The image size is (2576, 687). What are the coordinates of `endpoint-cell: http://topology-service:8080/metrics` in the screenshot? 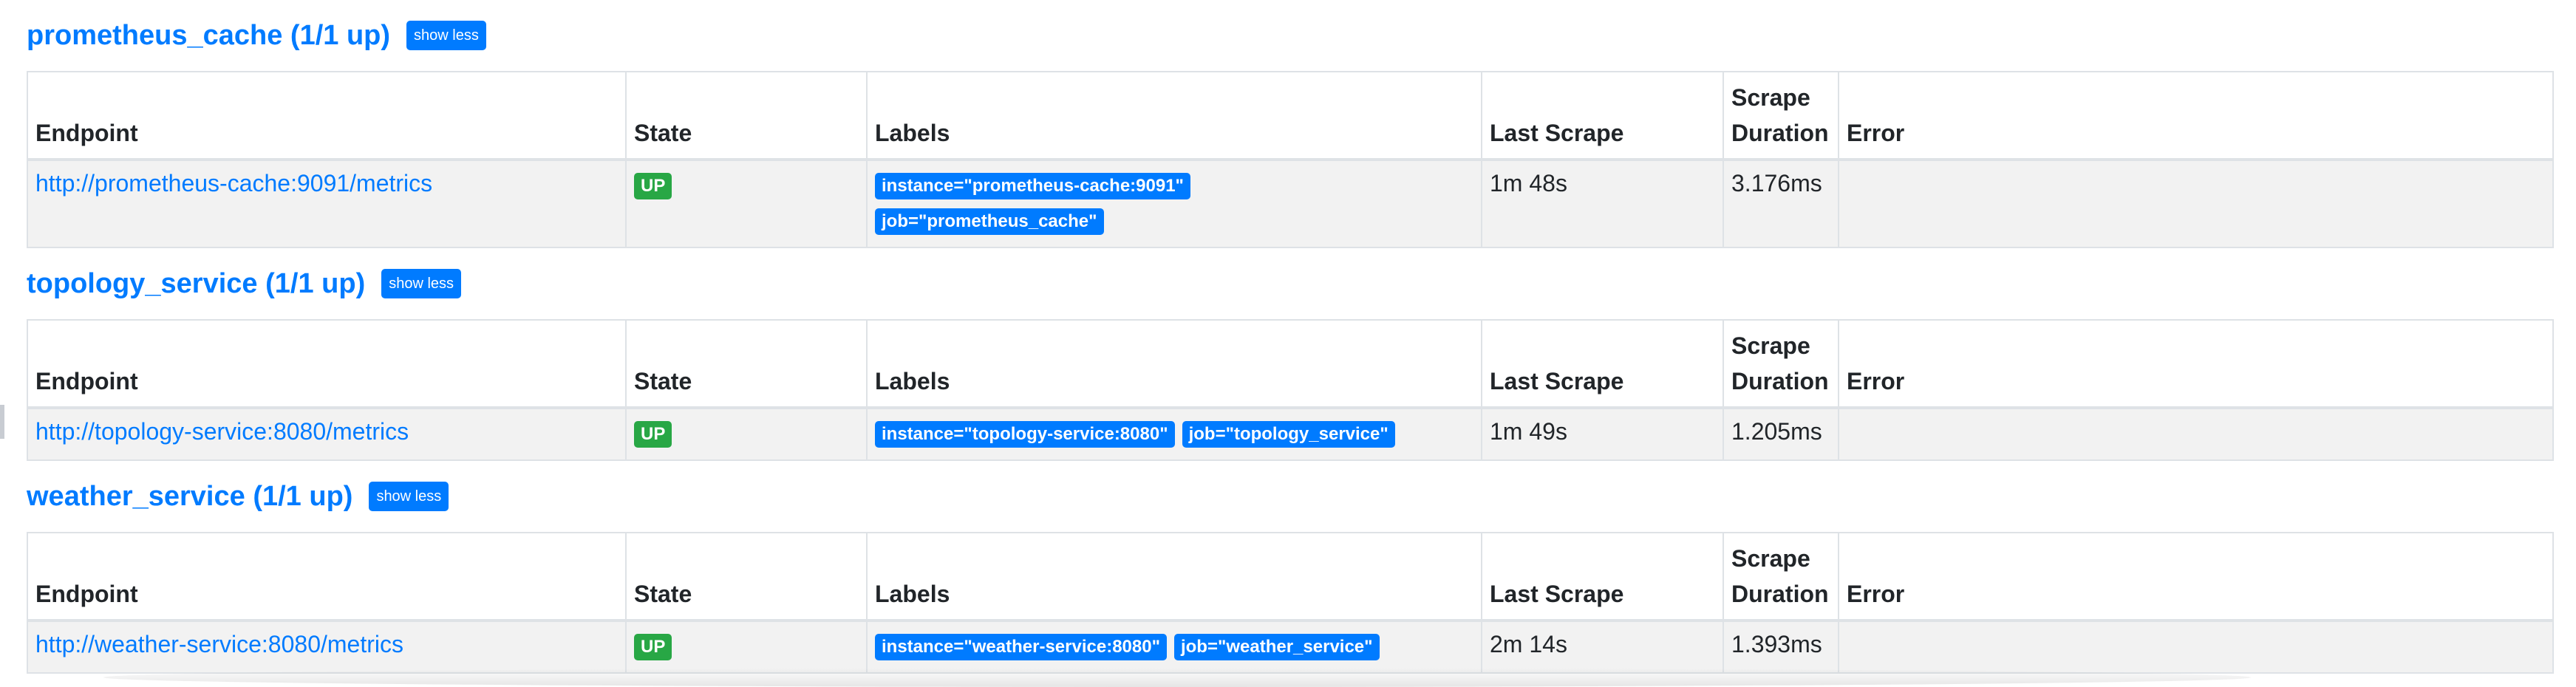 It's located at (327, 434).